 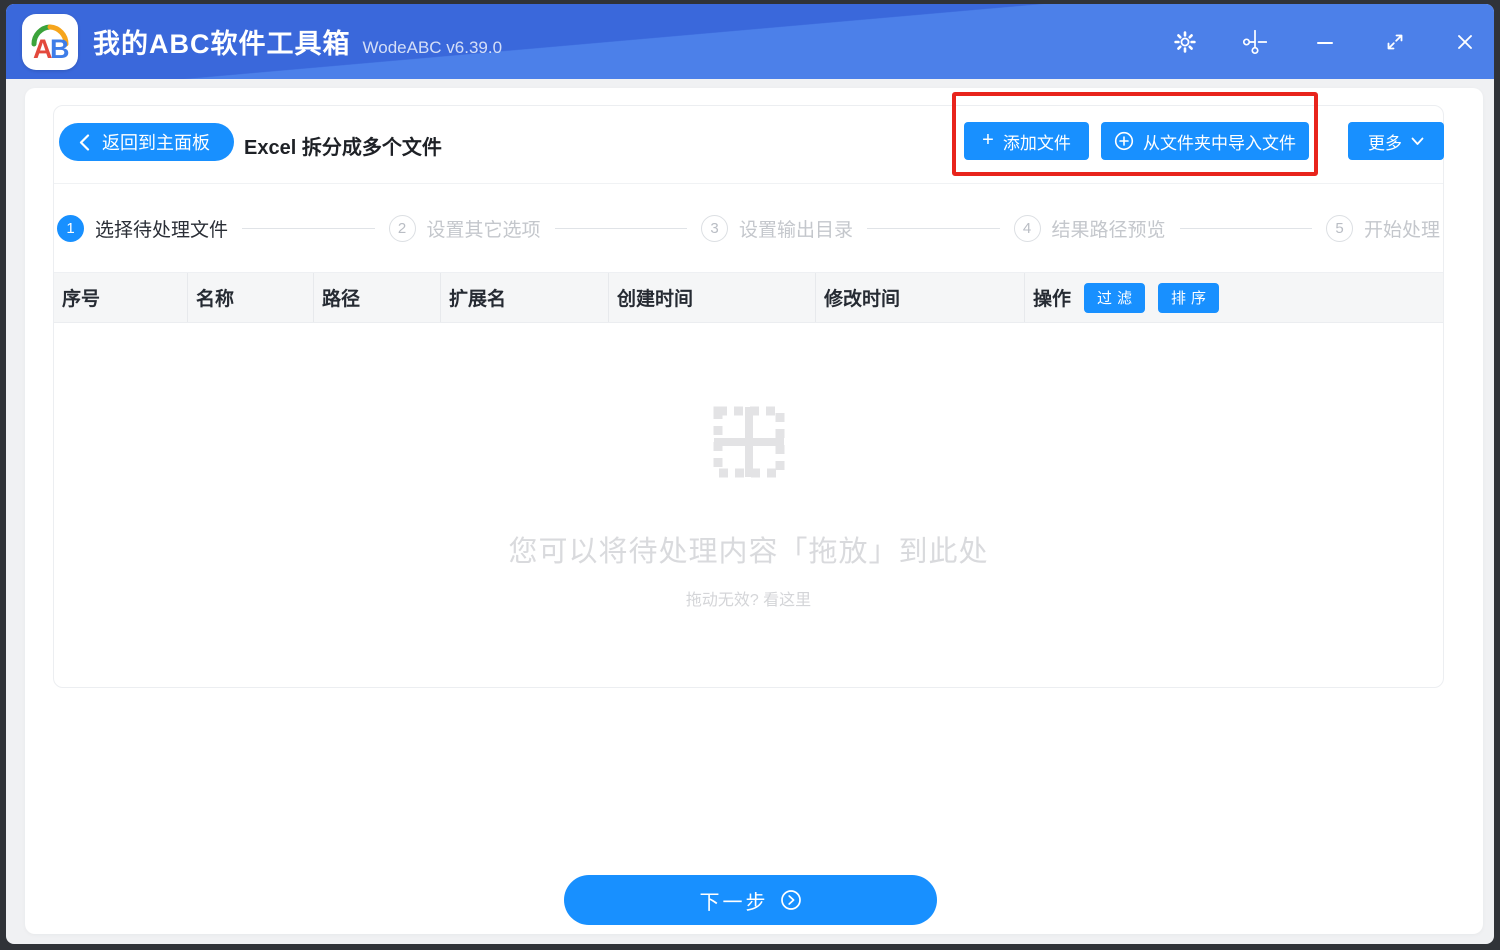 I want to click on more-button: 更多, so click(x=1396, y=141).